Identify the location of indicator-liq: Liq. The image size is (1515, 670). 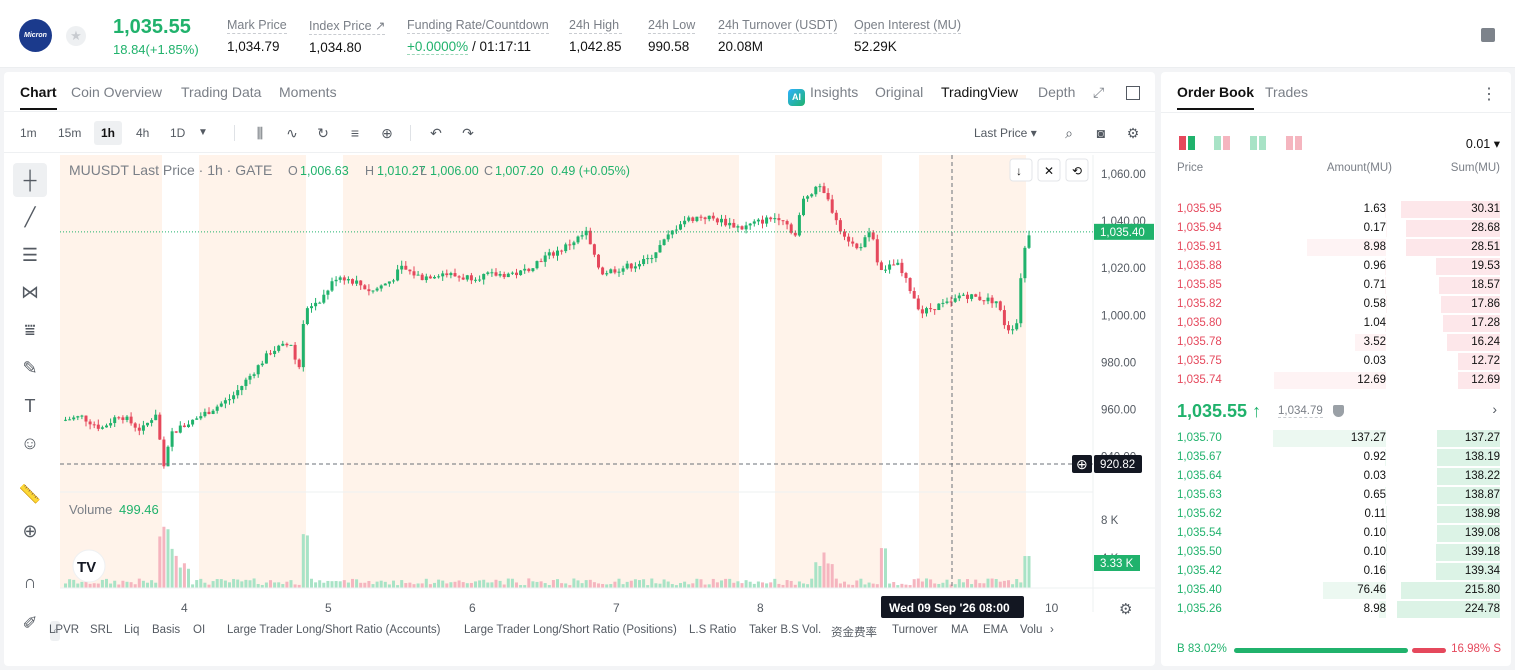
(131, 630).